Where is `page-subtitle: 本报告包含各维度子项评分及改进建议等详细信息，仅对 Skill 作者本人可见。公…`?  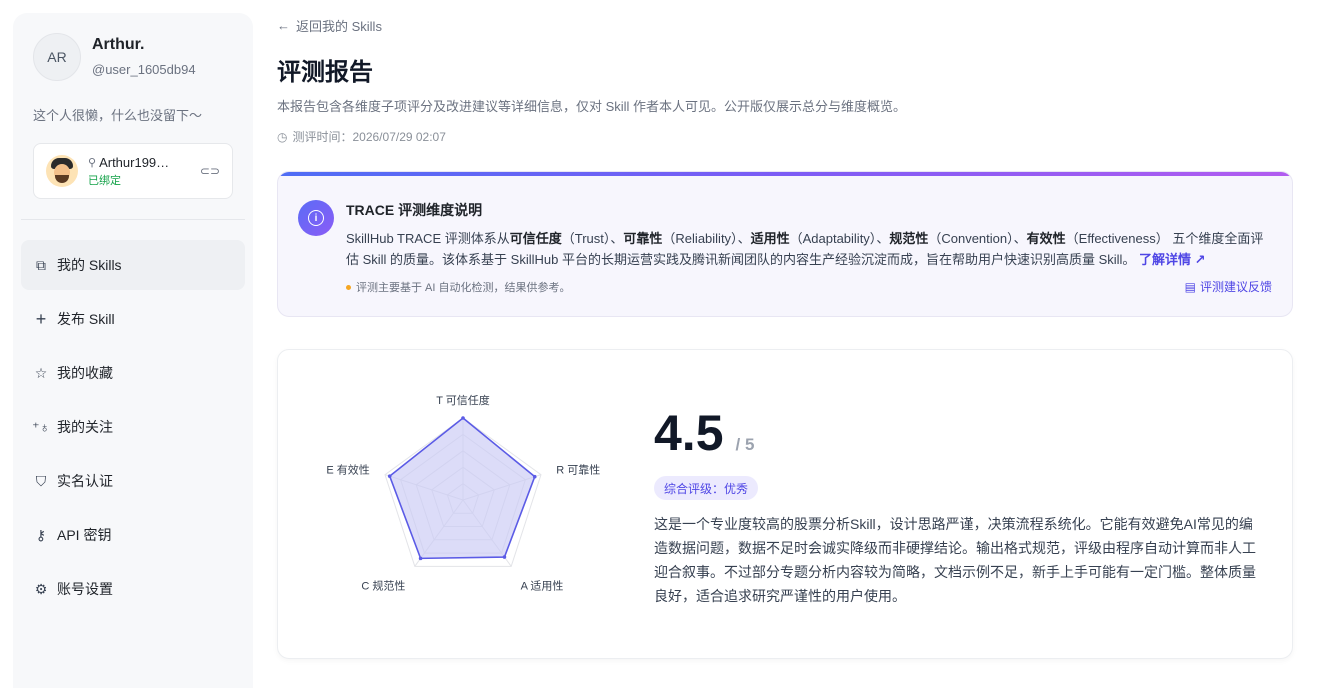 page-subtitle: 本报告包含各维度子项评分及改进建议等详细信息，仅对 Skill 作者本人可见。公… is located at coordinates (592, 106).